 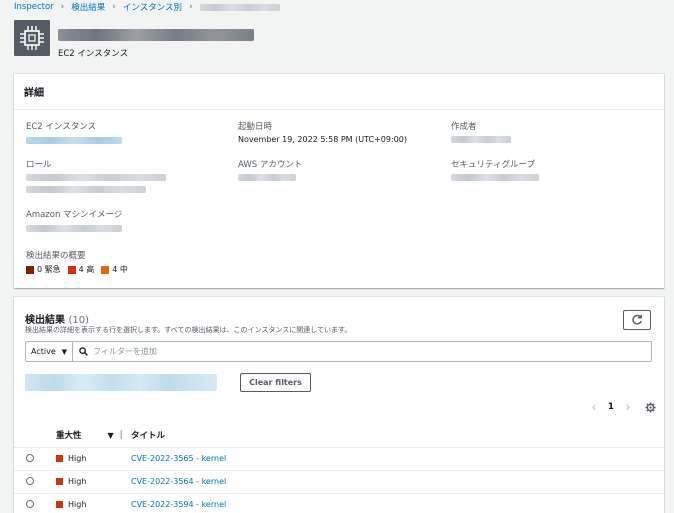 I want to click on refresh-button, so click(x=637, y=320).